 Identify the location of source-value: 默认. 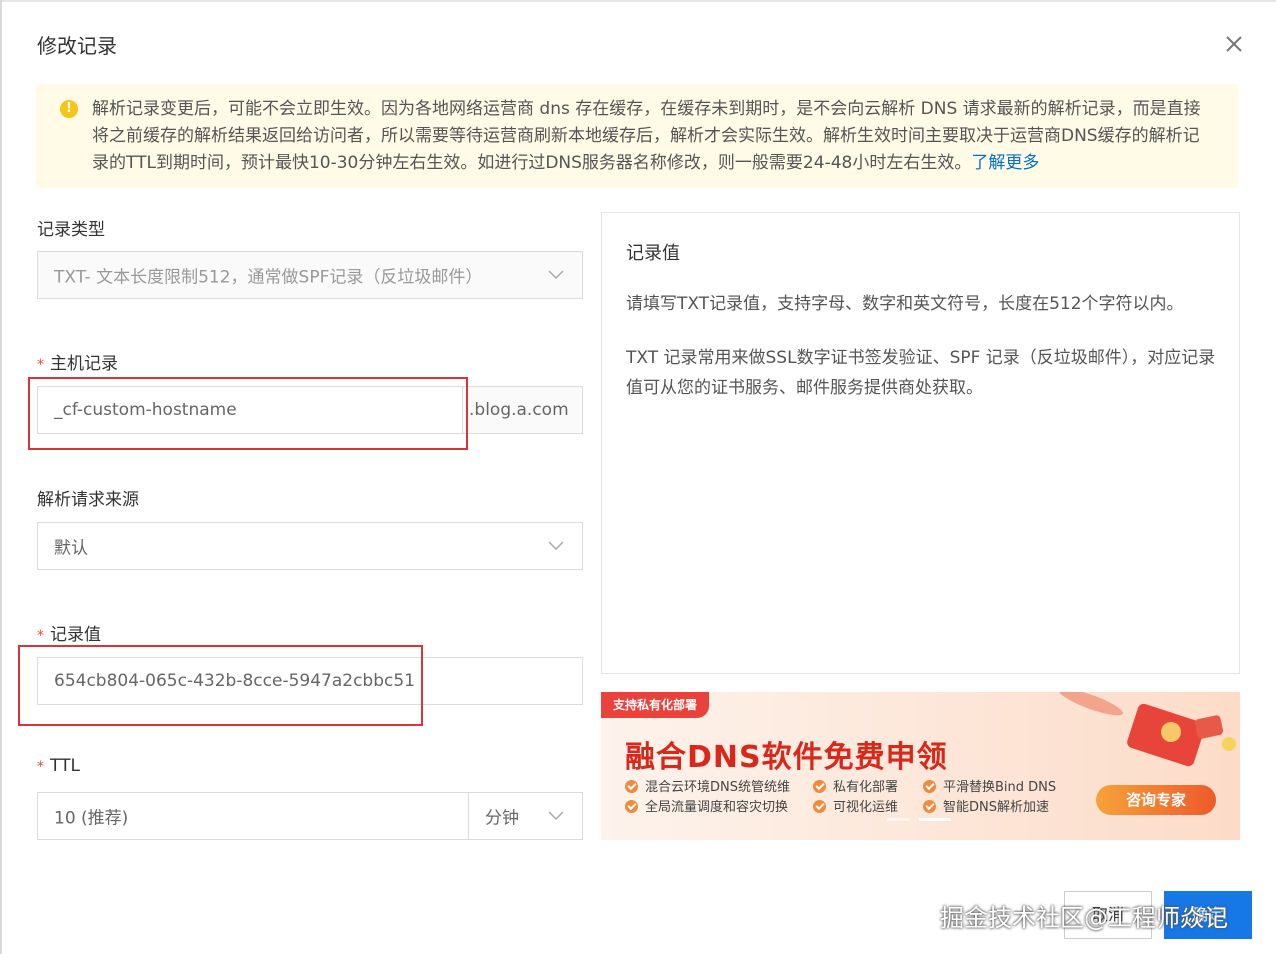
(71, 548).